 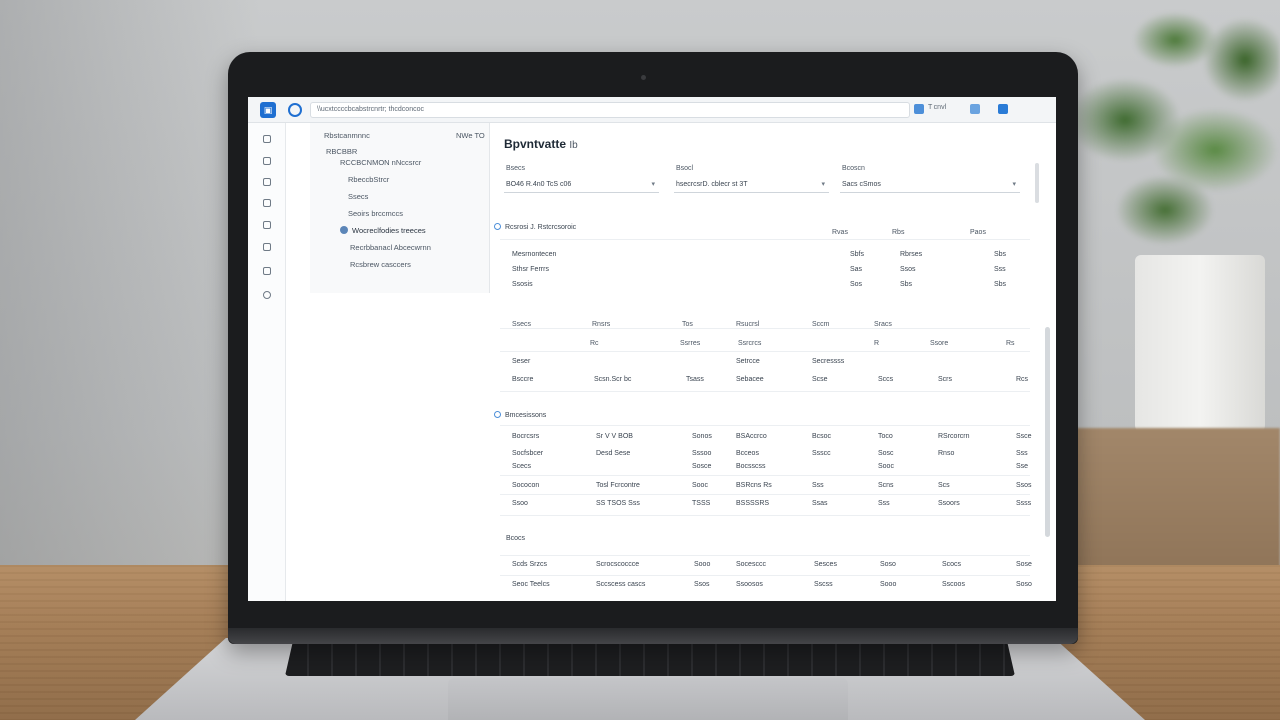 I want to click on table-cell: Sosc, so click(x=886, y=453).